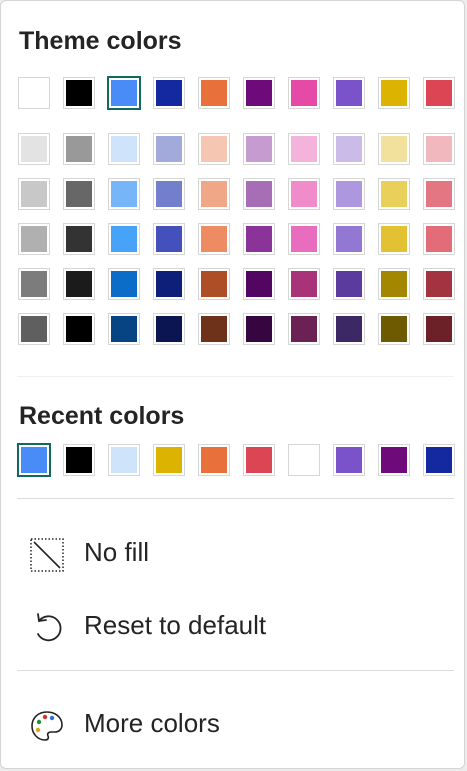  What do you see at coordinates (233, 723) in the screenshot?
I see `more-colors-button: More colors` at bounding box center [233, 723].